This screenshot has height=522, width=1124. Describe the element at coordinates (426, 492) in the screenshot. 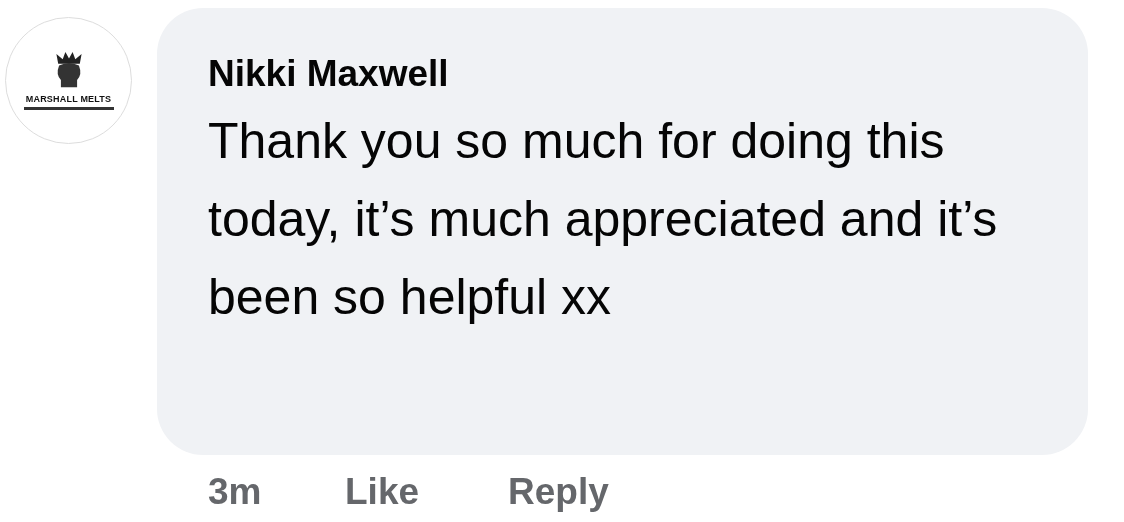

I see `like-link: Like` at that location.